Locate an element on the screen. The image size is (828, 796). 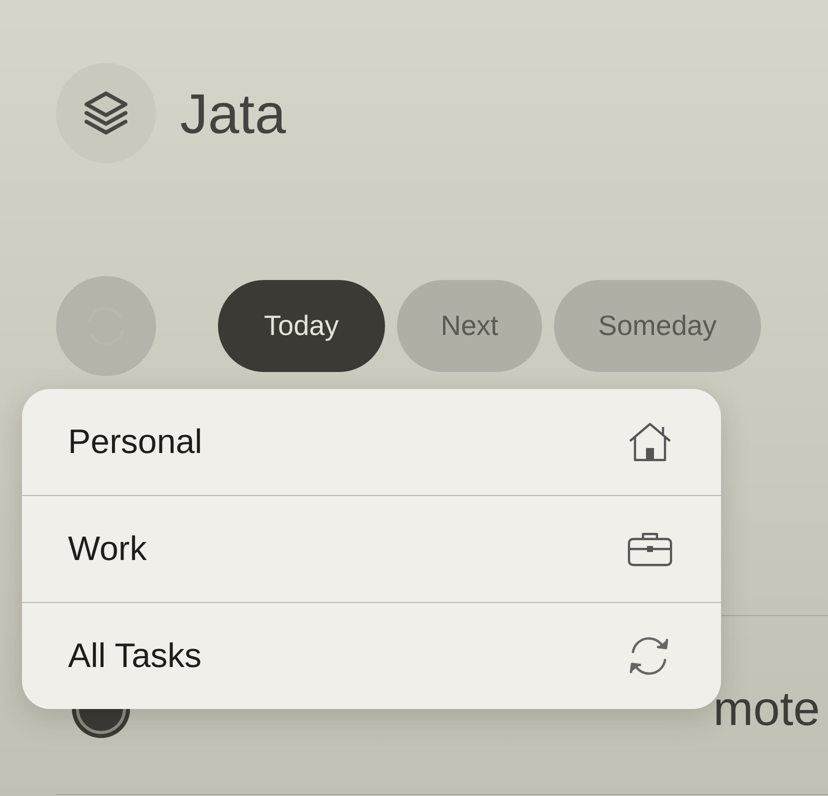
menu-item: Work is located at coordinates (371, 548).